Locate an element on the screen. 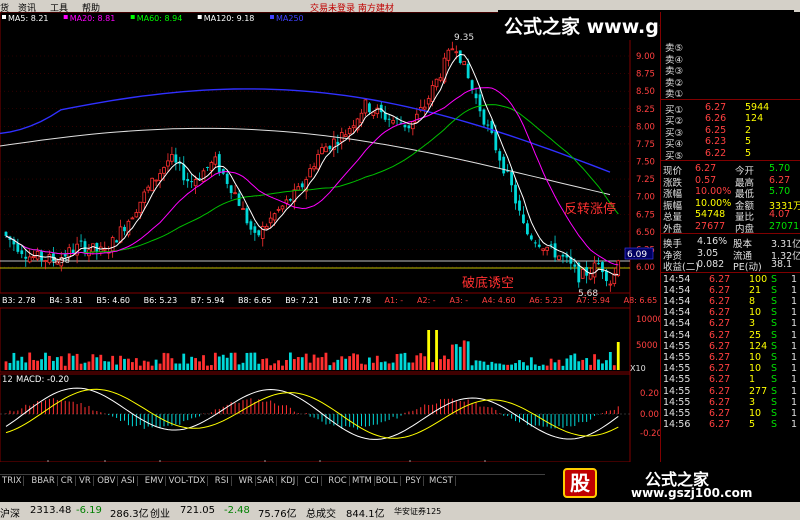  sell-level-row: 卖④ is located at coordinates (730, 59).